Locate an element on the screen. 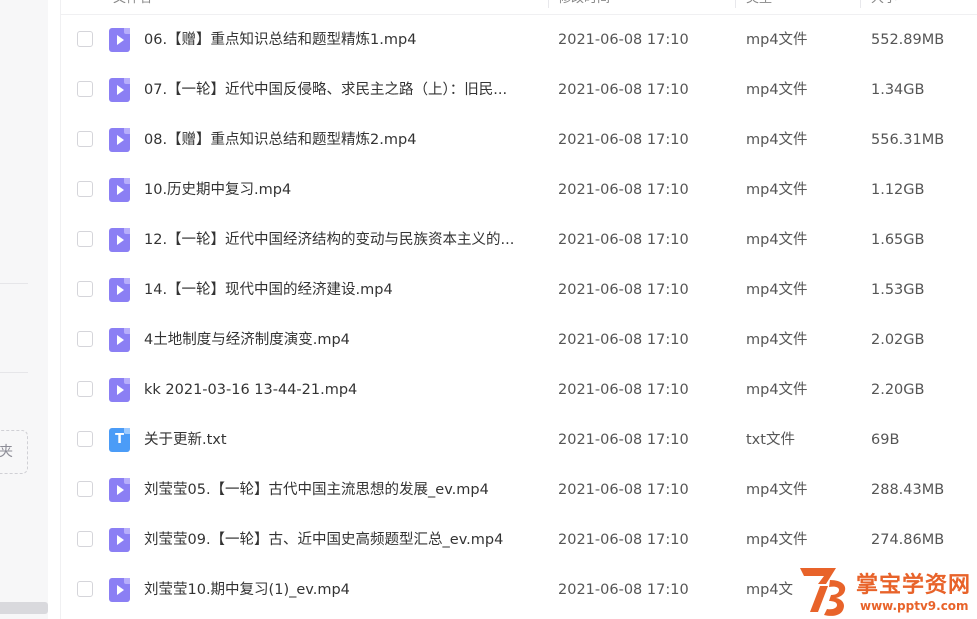  file-size: 1.65GB is located at coordinates (898, 240).